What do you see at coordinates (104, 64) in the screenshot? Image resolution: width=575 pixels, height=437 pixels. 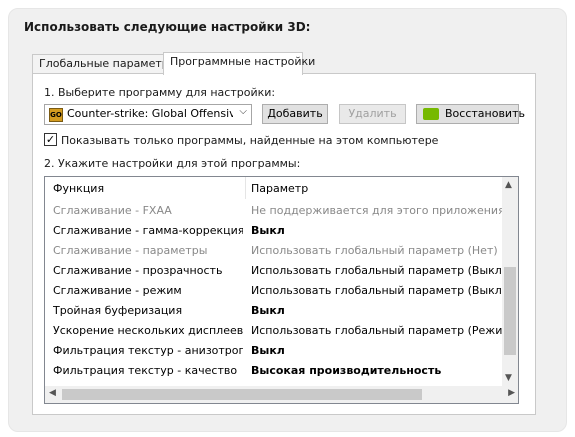 I see `tab-global-settings: Глобальные параметры` at bounding box center [104, 64].